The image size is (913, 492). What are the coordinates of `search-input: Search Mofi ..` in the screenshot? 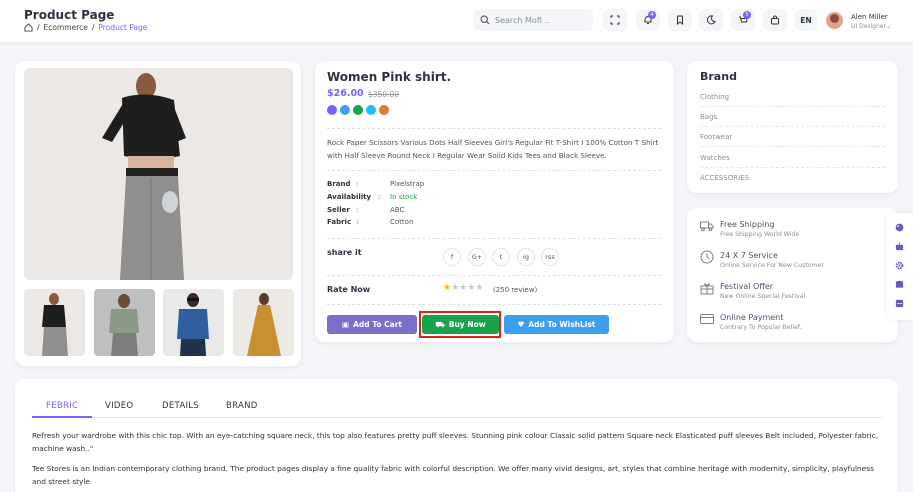 It's located at (533, 20).